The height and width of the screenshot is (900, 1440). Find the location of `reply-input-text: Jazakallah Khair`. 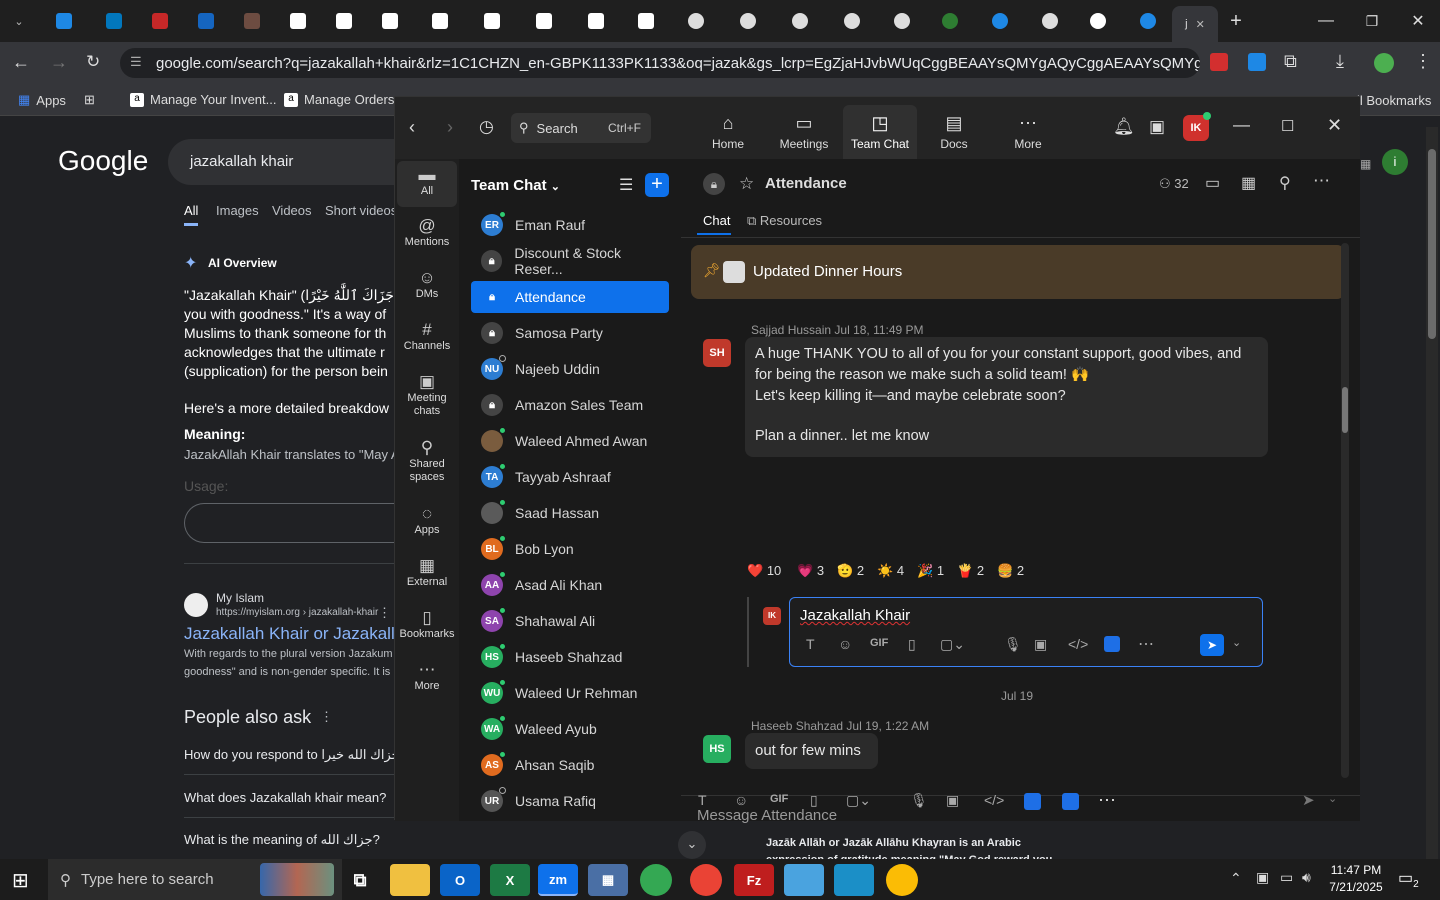

reply-input-text: Jazakallah Khair is located at coordinates (855, 615).